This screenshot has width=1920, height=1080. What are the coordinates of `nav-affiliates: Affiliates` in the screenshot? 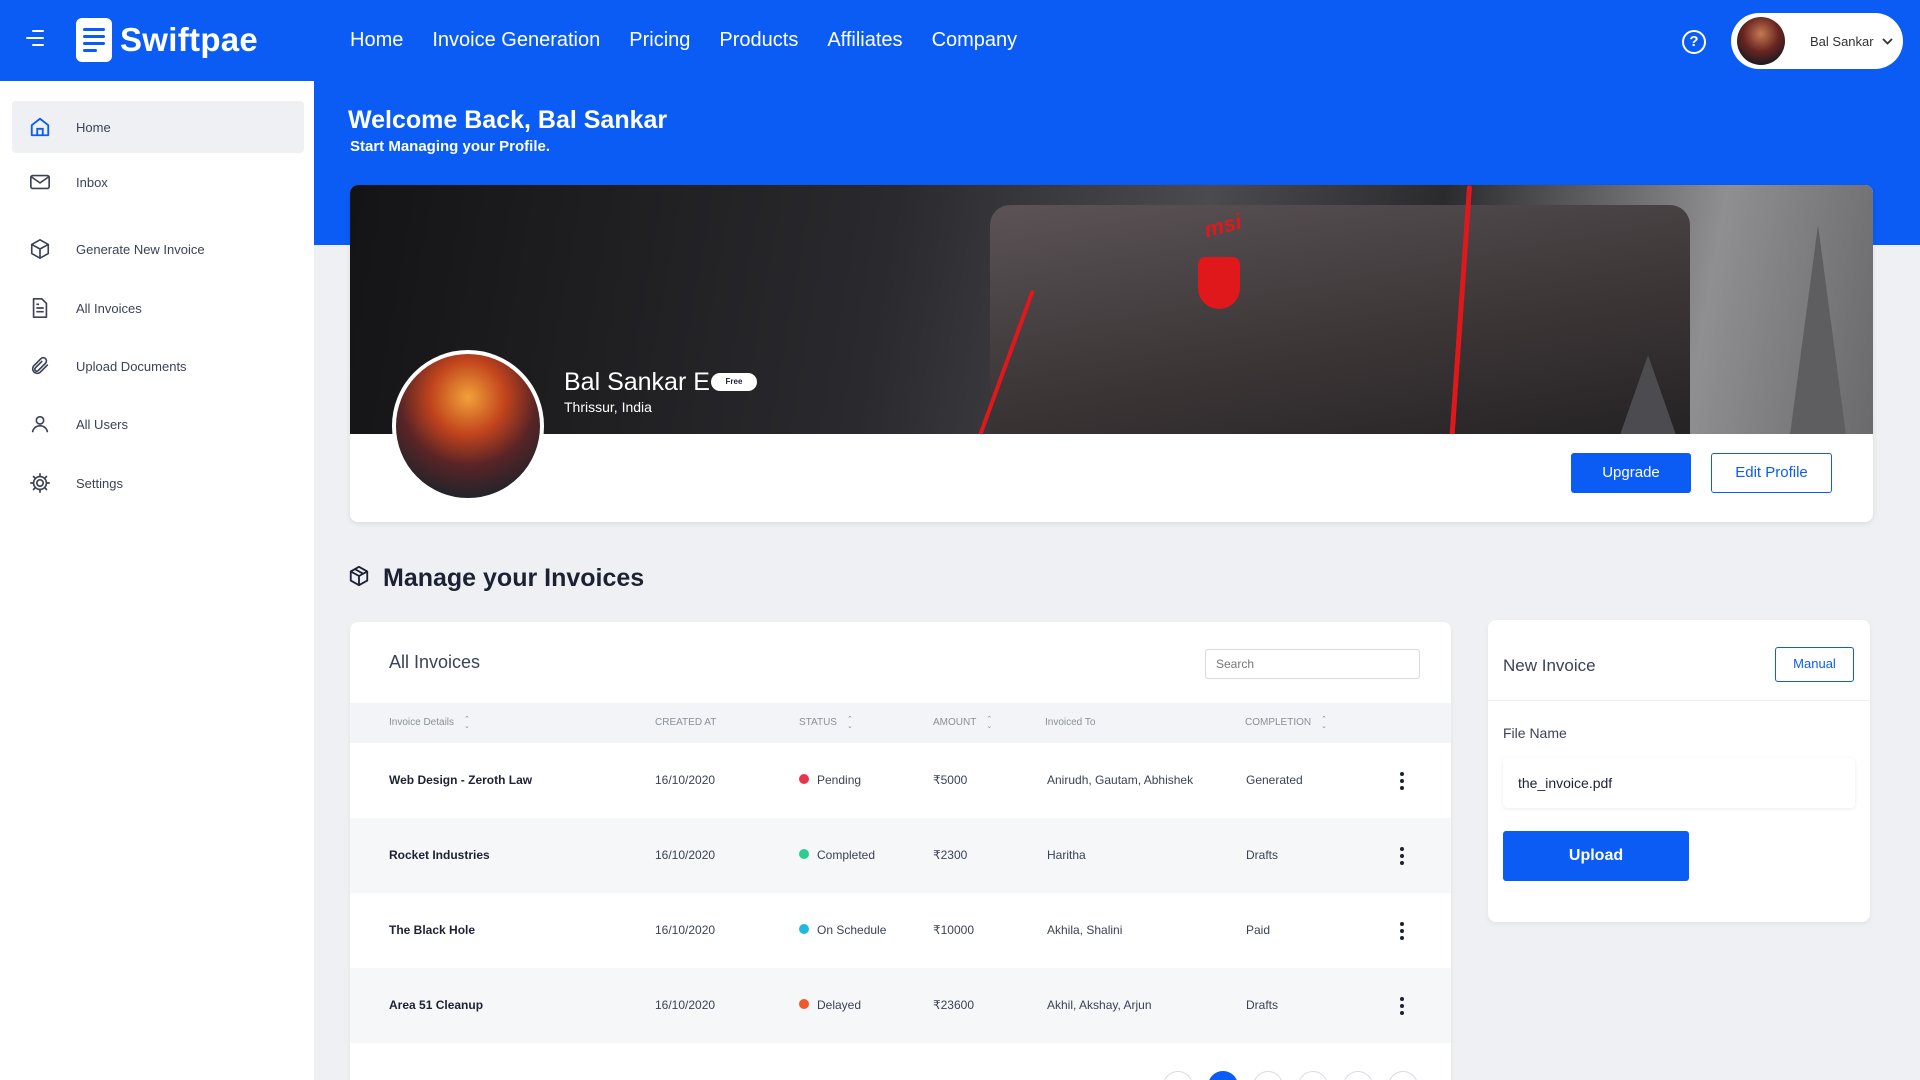 It's located at (864, 40).